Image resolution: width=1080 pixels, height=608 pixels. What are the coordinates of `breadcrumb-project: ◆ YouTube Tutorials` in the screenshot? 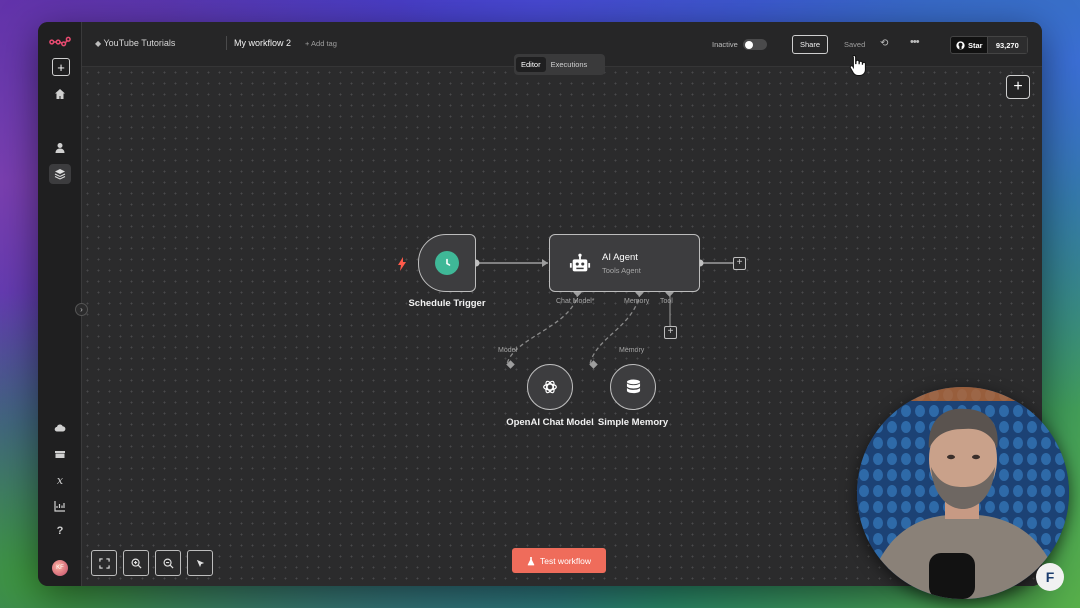 It's located at (135, 43).